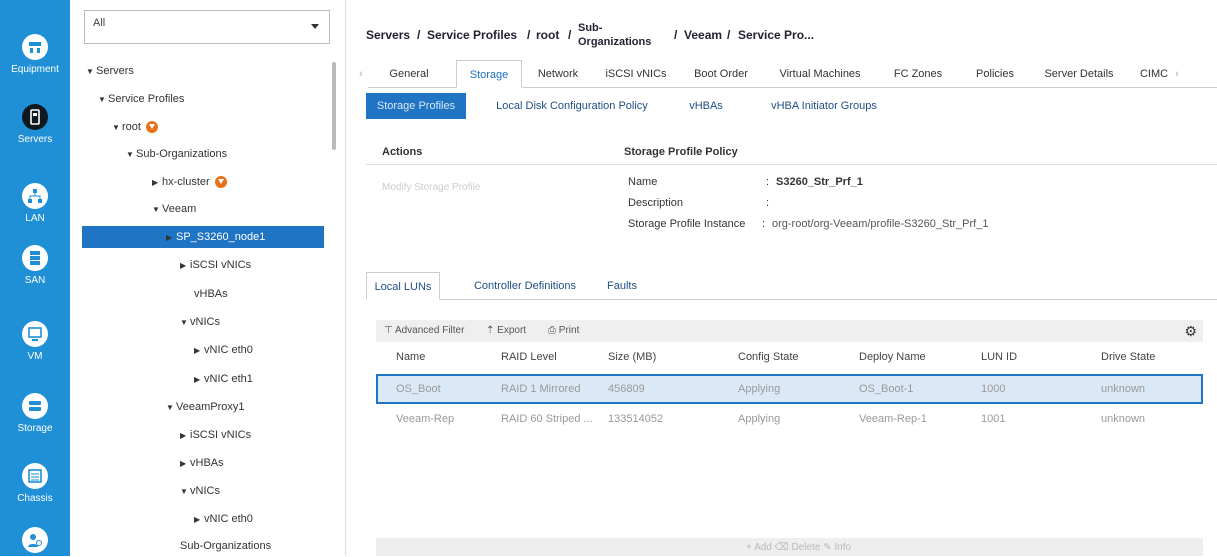 Image resolution: width=1217 pixels, height=557 pixels. I want to click on table-cell: RAID 1 Mirrored, so click(541, 389).